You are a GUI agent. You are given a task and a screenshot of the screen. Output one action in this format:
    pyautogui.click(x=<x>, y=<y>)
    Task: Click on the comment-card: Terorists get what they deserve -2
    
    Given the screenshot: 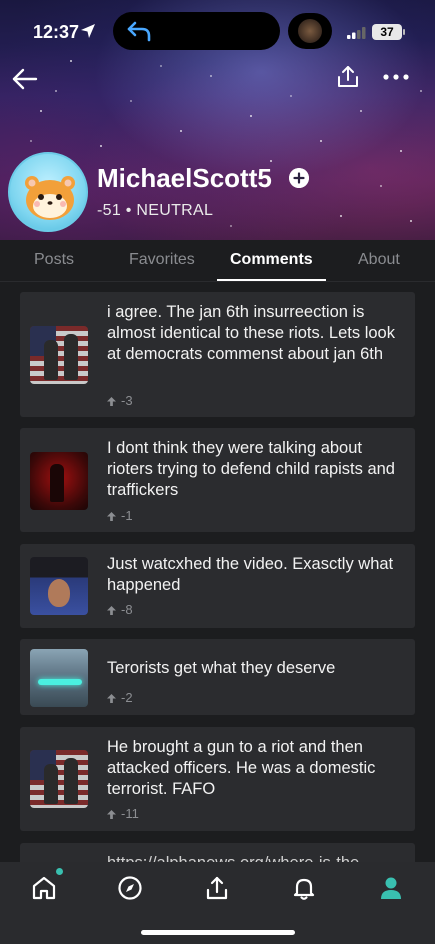 What is the action you would take?
    pyautogui.click(x=217, y=677)
    